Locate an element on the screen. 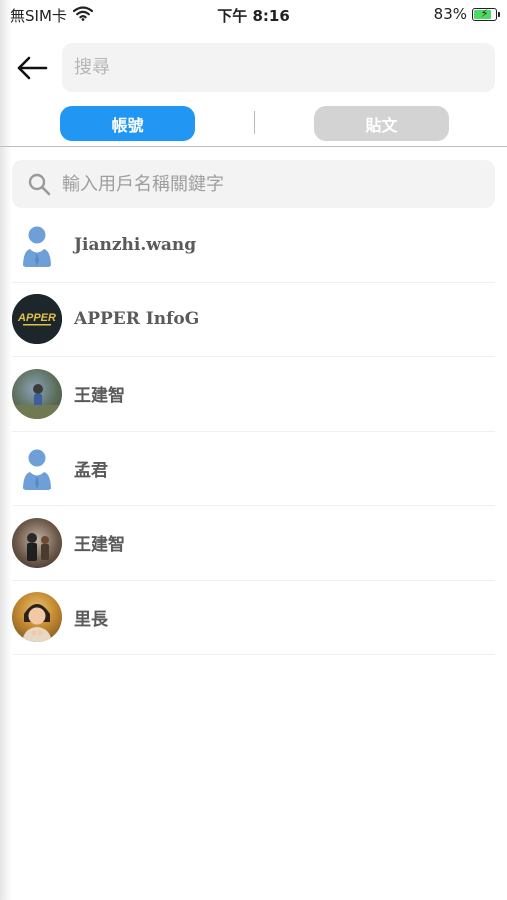 The height and width of the screenshot is (900, 507). status-bar: 無SIM卡 下午 8:16 83% ⚡ is located at coordinates (253, 15).